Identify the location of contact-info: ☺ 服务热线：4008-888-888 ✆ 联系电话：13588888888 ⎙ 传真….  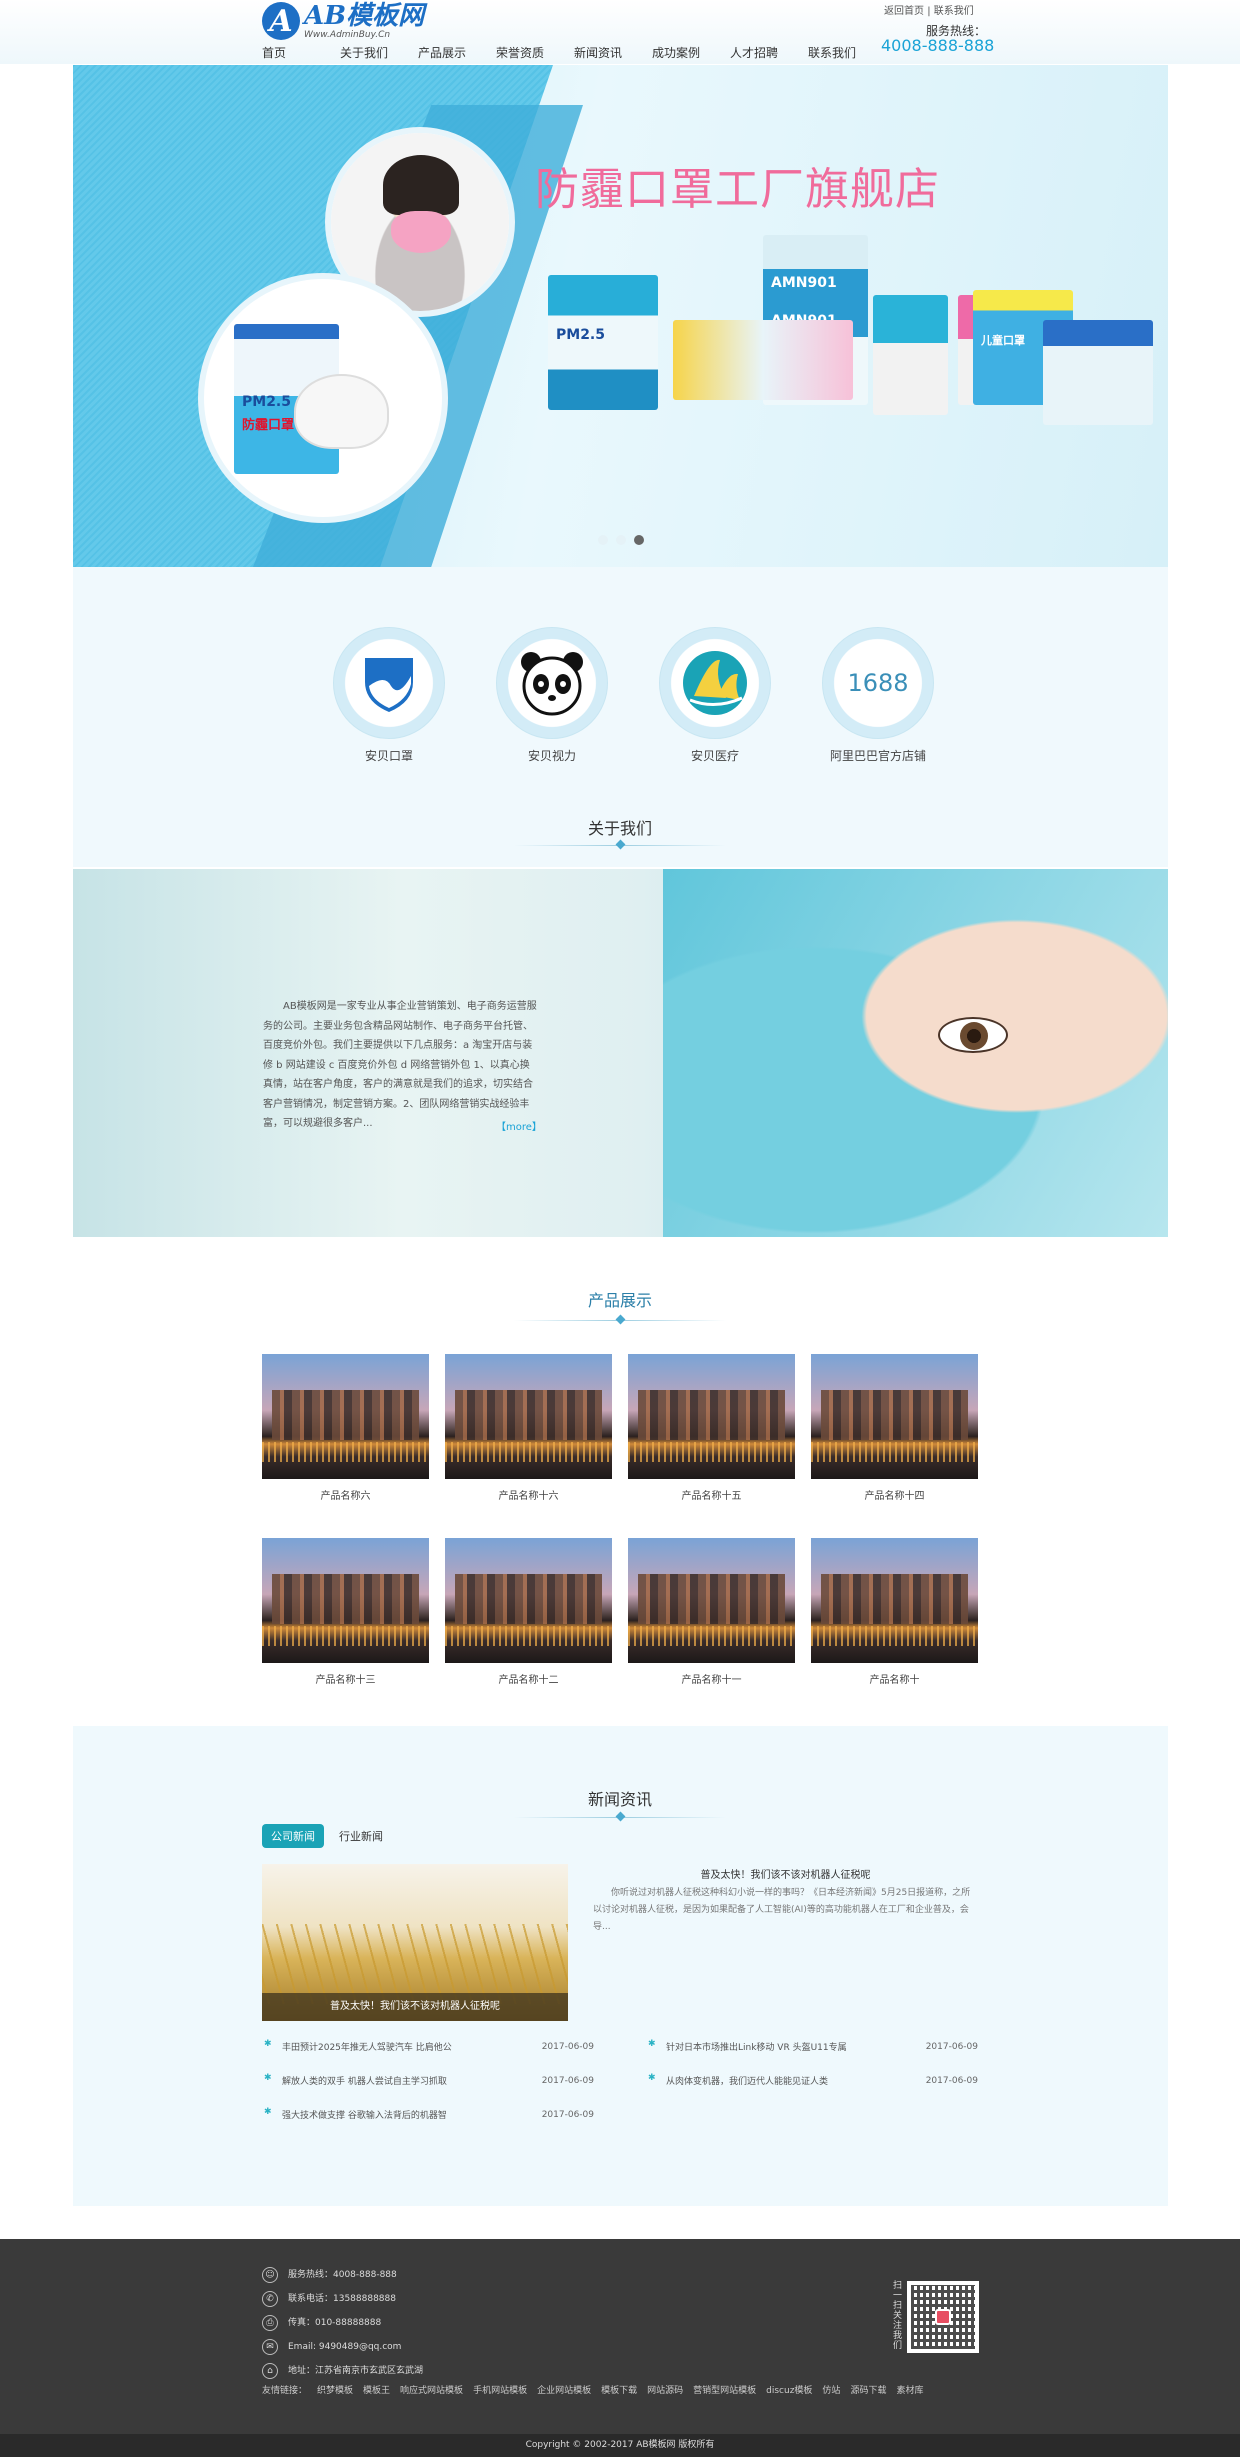
(342, 2323).